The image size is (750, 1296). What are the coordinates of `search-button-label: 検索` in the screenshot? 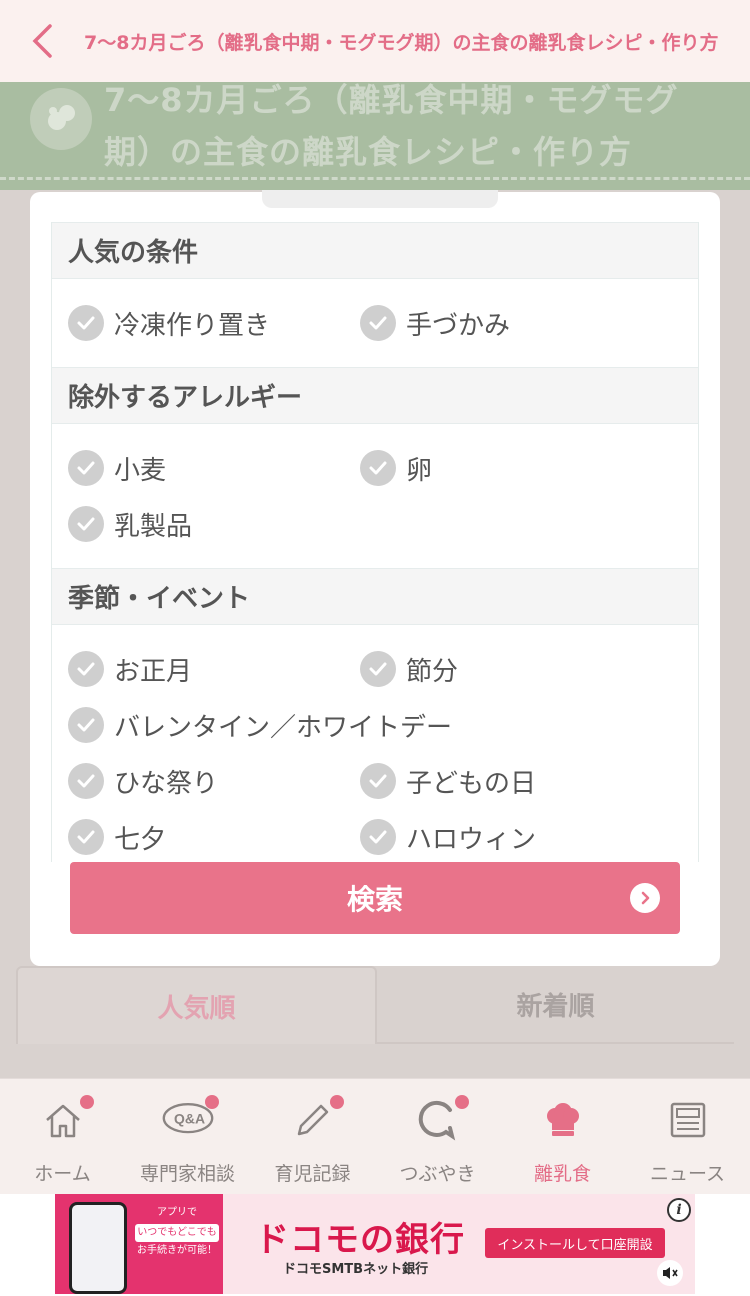 It's located at (374, 899).